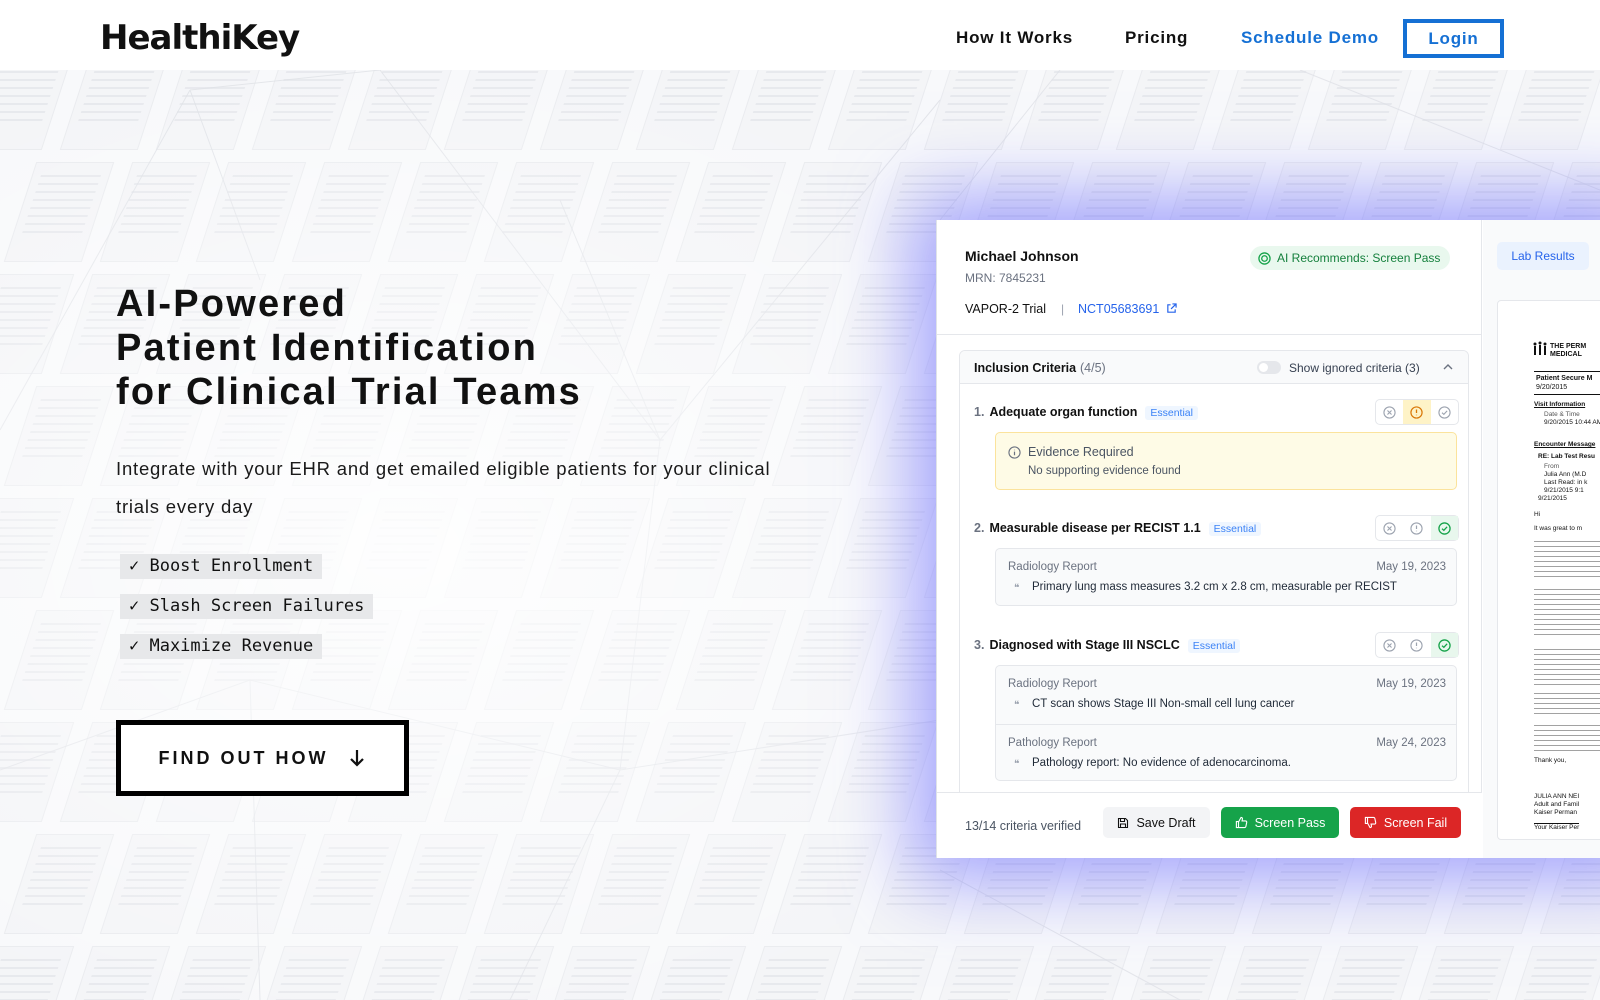  I want to click on hero-title-line: for Clinical Trial Teams, so click(349, 392).